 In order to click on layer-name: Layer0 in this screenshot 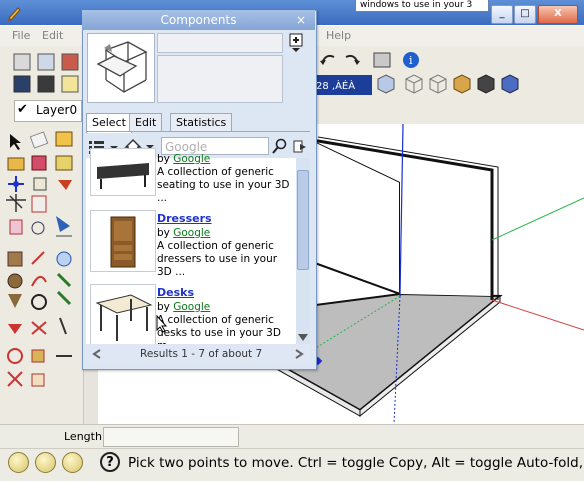, I will do `click(57, 110)`.